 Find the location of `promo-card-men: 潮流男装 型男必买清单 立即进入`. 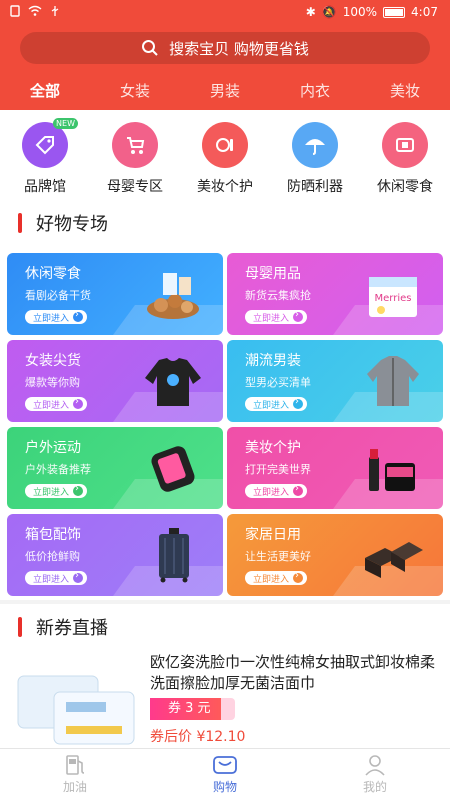

promo-card-men: 潮流男装 型男必买清单 立即进入 is located at coordinates (335, 381).